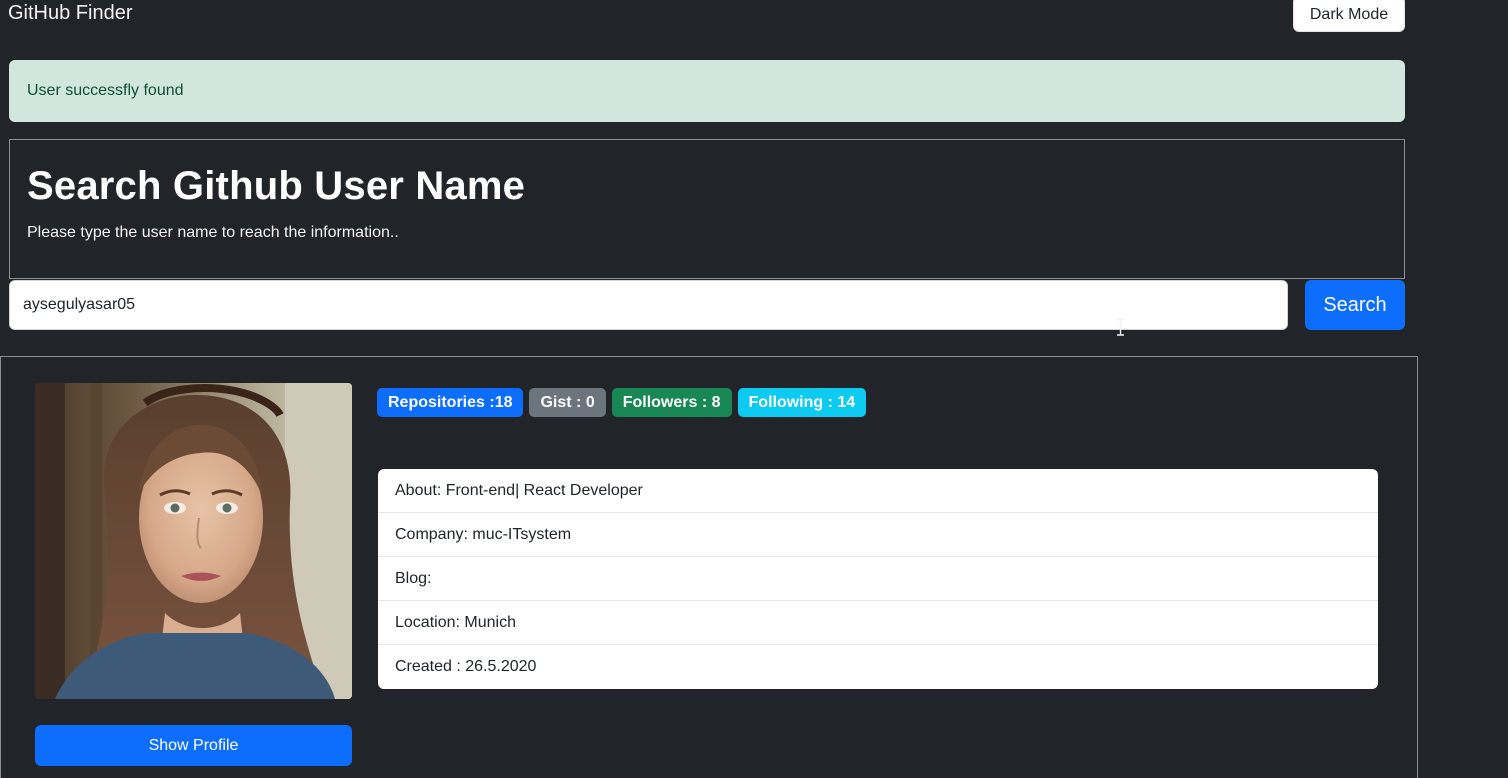 The image size is (1508, 778). I want to click on detail-blog: Blog:, so click(878, 579).